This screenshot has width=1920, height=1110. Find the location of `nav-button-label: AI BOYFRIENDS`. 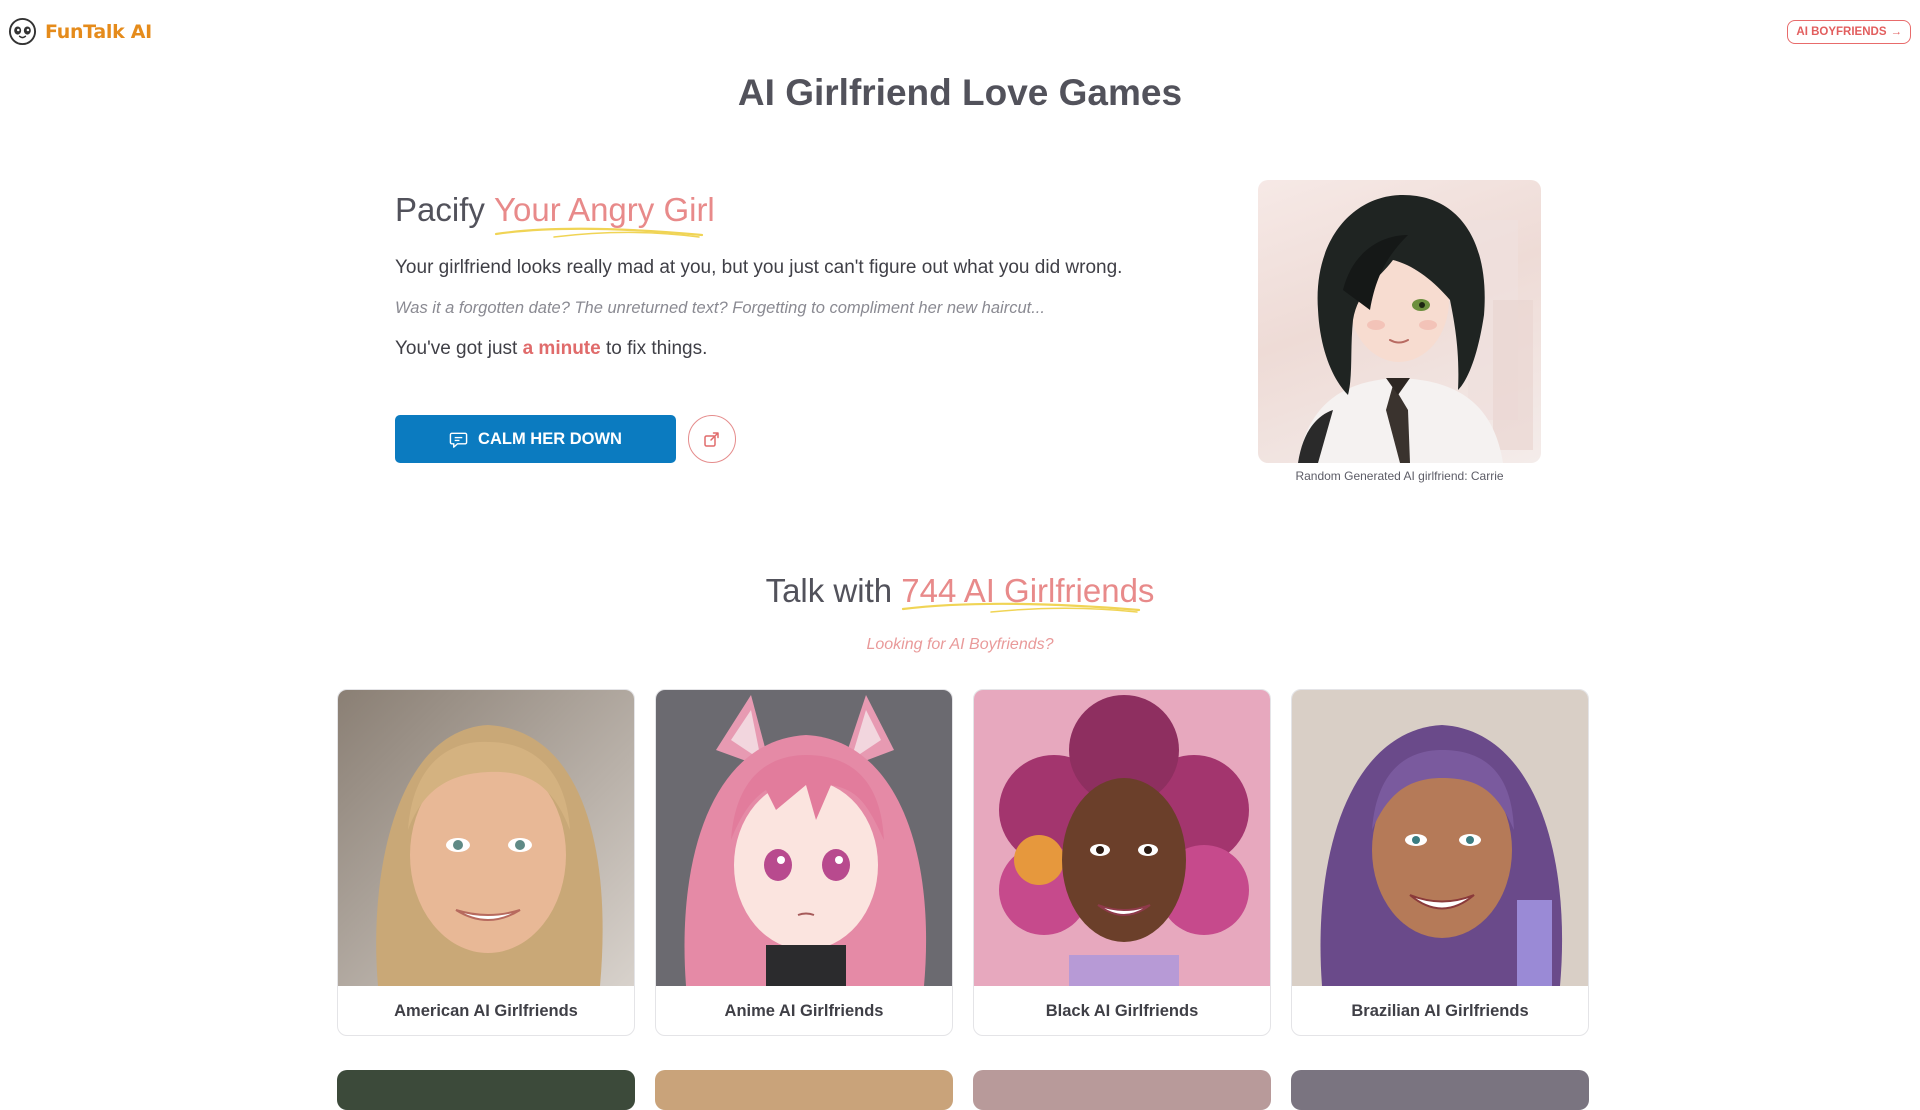

nav-button-label: AI BOYFRIENDS is located at coordinates (1841, 32).